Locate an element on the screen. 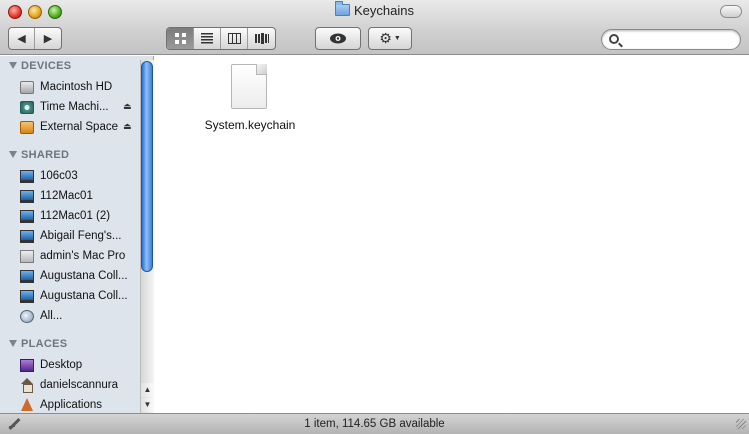 The width and height of the screenshot is (749, 434). column-view-button is located at coordinates (234, 38).